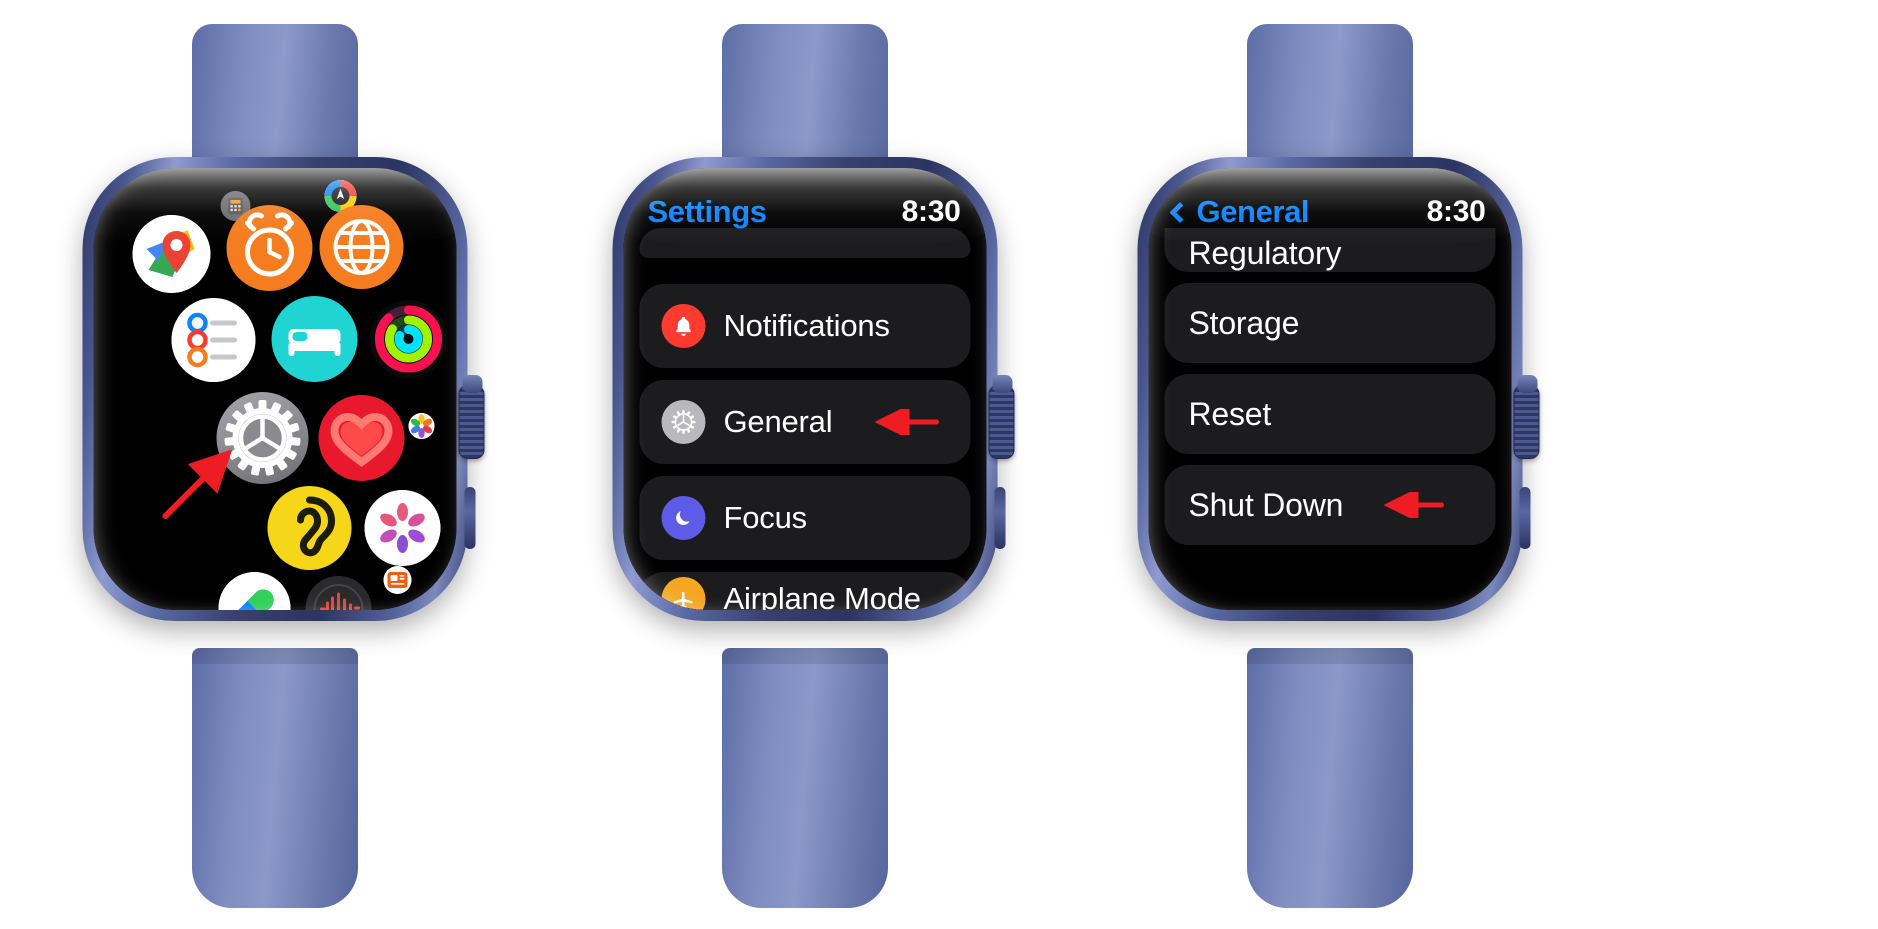 This screenshot has height=929, width=1878. What do you see at coordinates (805, 212) in the screenshot?
I see `settings-navbar: Settings 8:30` at bounding box center [805, 212].